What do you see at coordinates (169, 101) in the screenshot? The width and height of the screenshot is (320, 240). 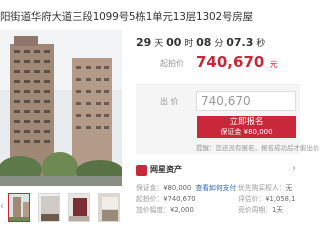 I see `bid-label: 出 价` at bounding box center [169, 101].